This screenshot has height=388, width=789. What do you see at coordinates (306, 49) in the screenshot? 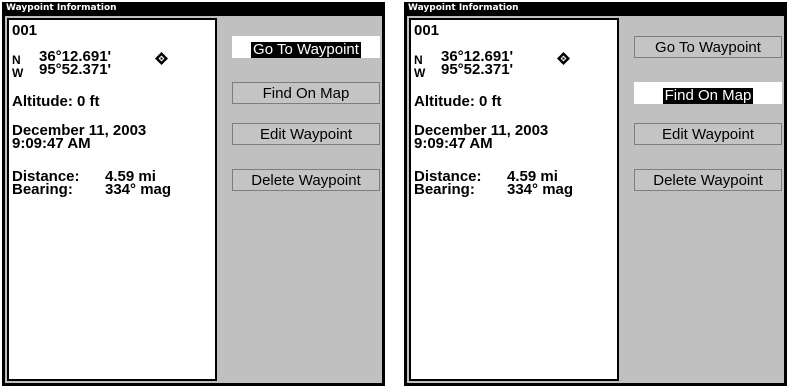
I see `button-label: Go To Waypoint` at bounding box center [306, 49].